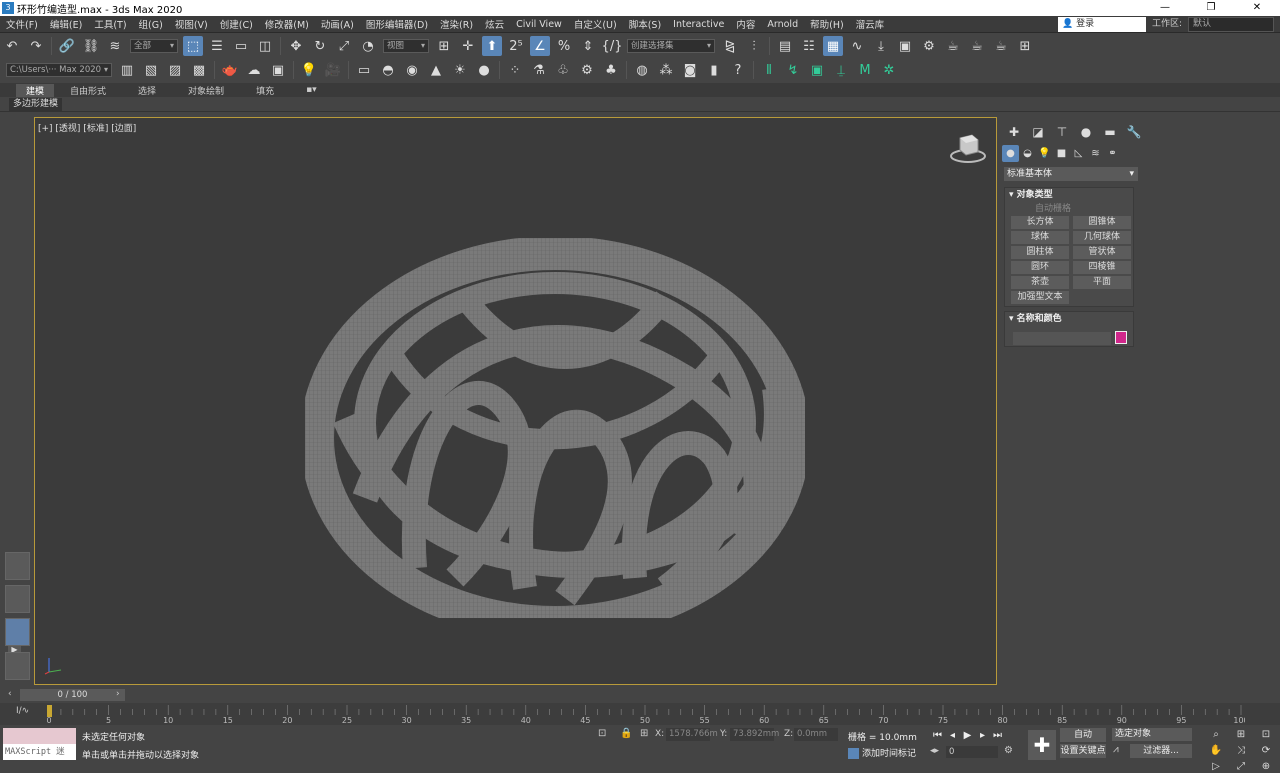 The image size is (1280, 773). I want to click on menu-xuanyun: 炫云, so click(494, 24).